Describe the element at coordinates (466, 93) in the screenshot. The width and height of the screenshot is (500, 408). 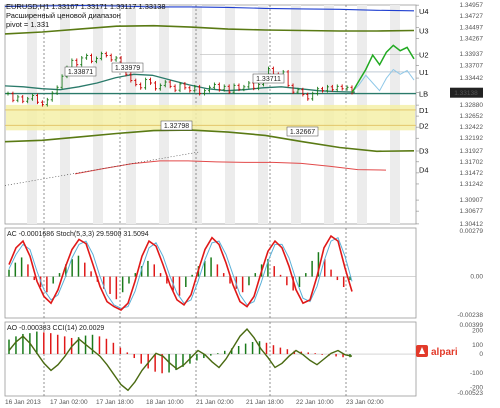
I see `current-price-label: 1.33138` at that location.